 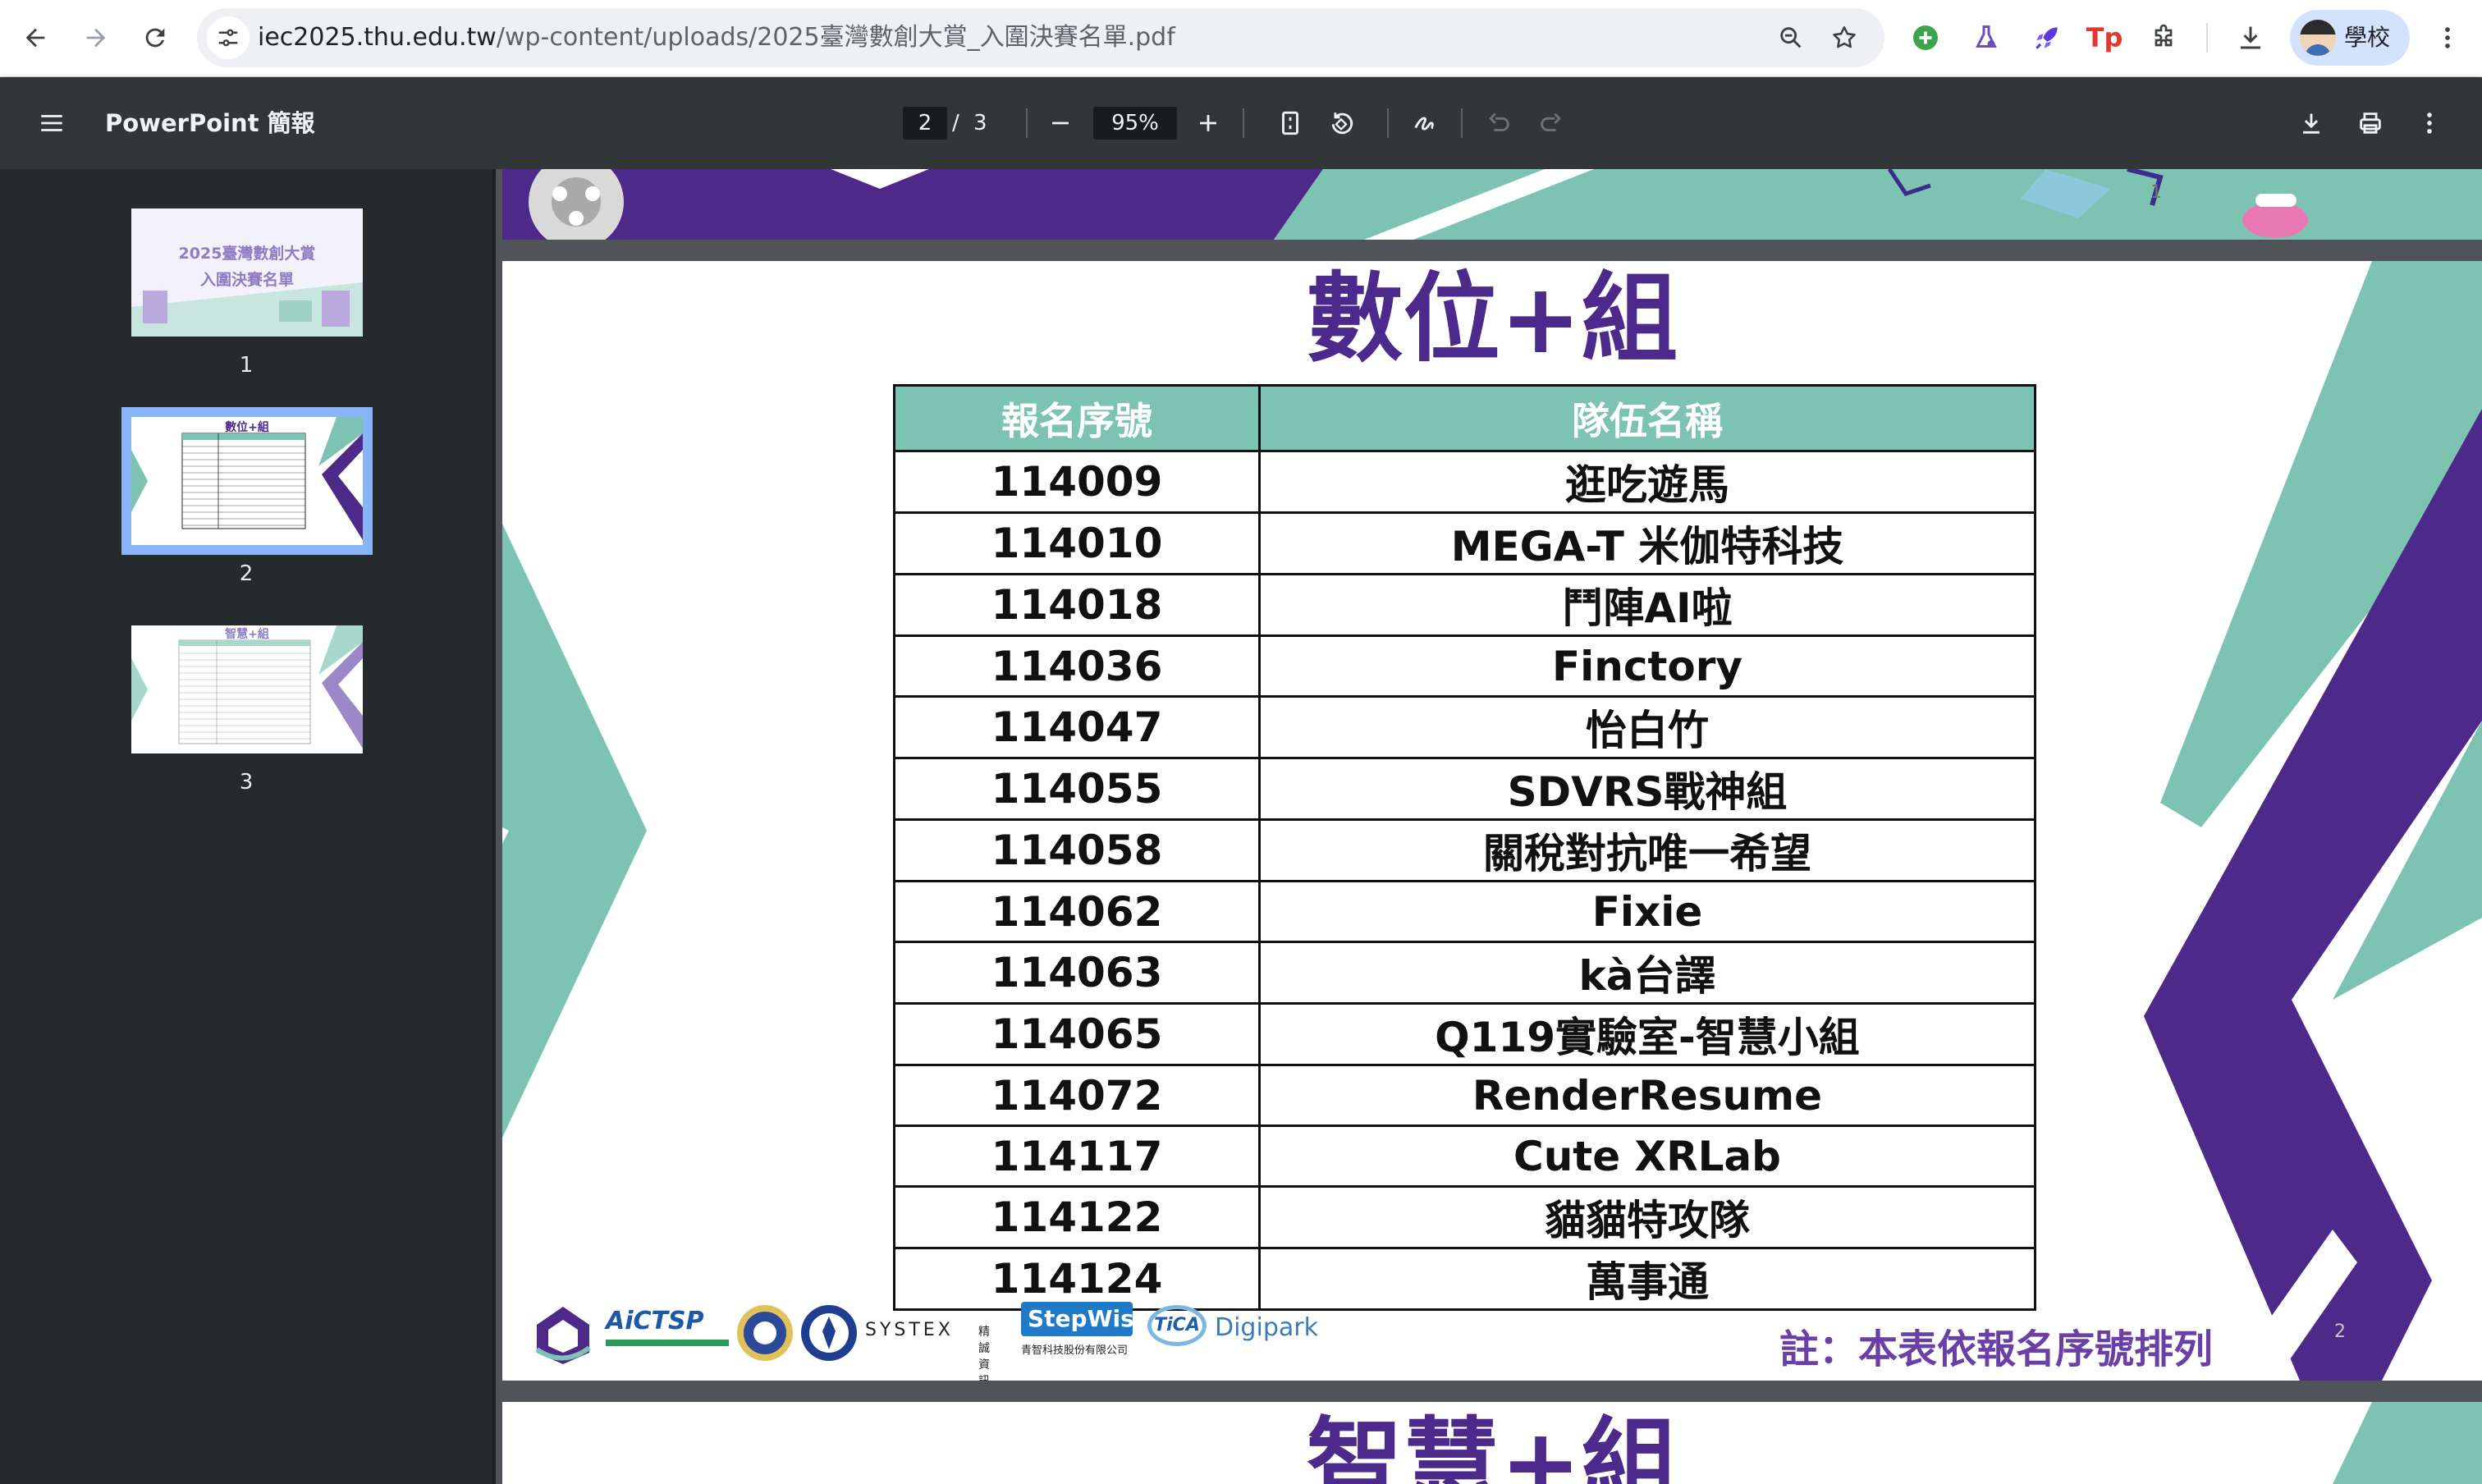 What do you see at coordinates (96, 38) in the screenshot?
I see `forward-button` at bounding box center [96, 38].